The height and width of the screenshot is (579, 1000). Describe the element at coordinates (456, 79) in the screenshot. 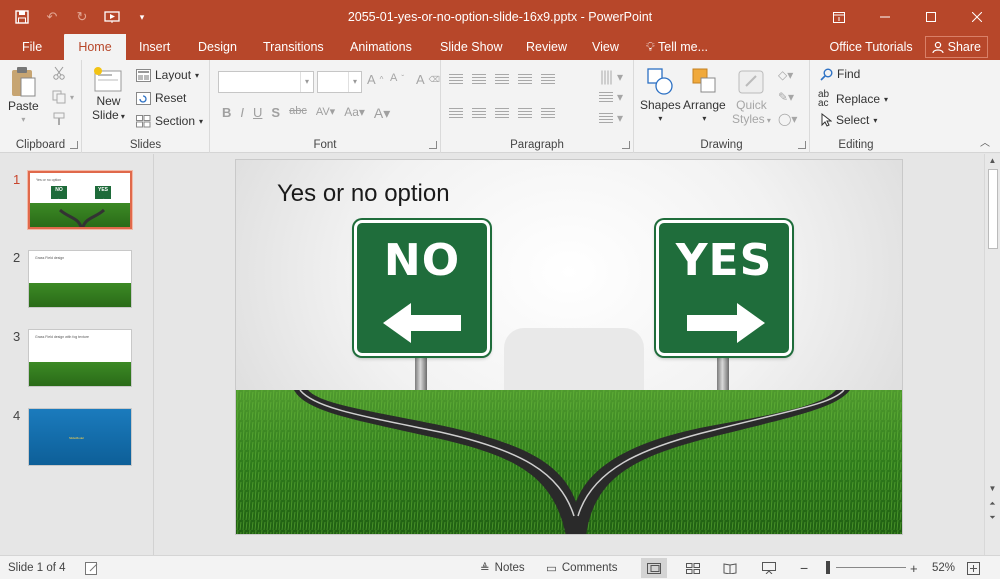

I see `bullets-icon` at that location.